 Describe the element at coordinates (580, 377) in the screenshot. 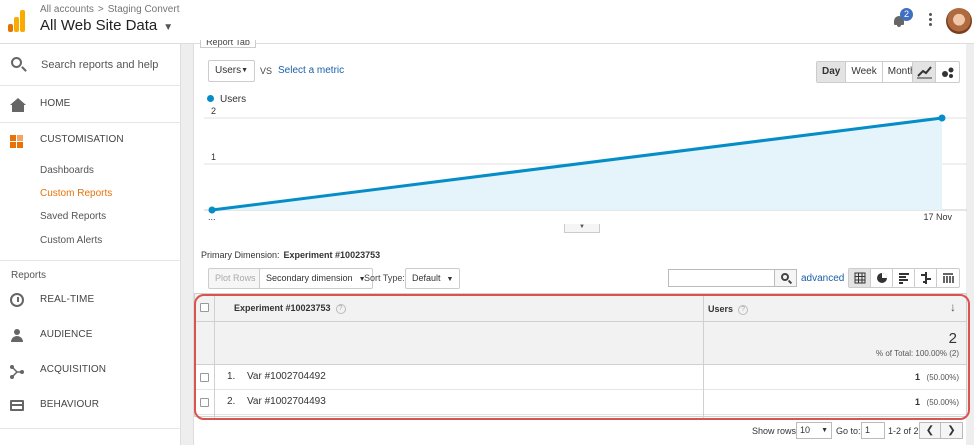

I see `table-row: 1. Var #1002704492 1 (50.00%)` at that location.